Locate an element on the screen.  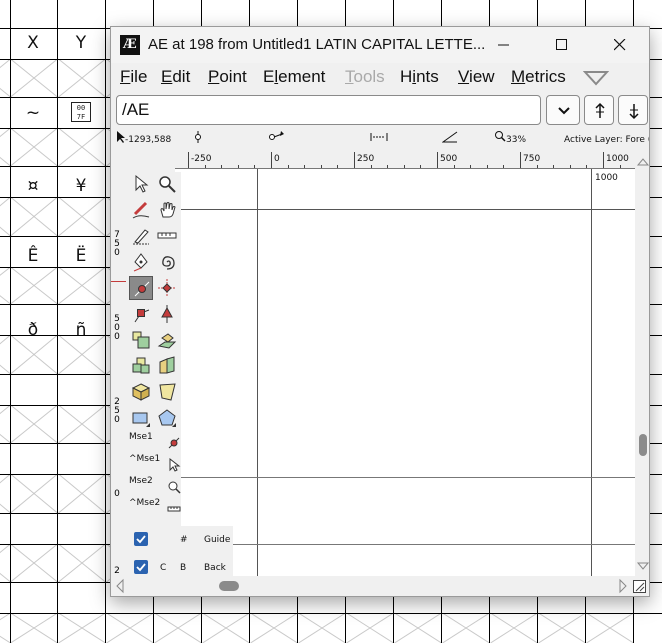
perspective-3d-tool is located at coordinates (141, 392).